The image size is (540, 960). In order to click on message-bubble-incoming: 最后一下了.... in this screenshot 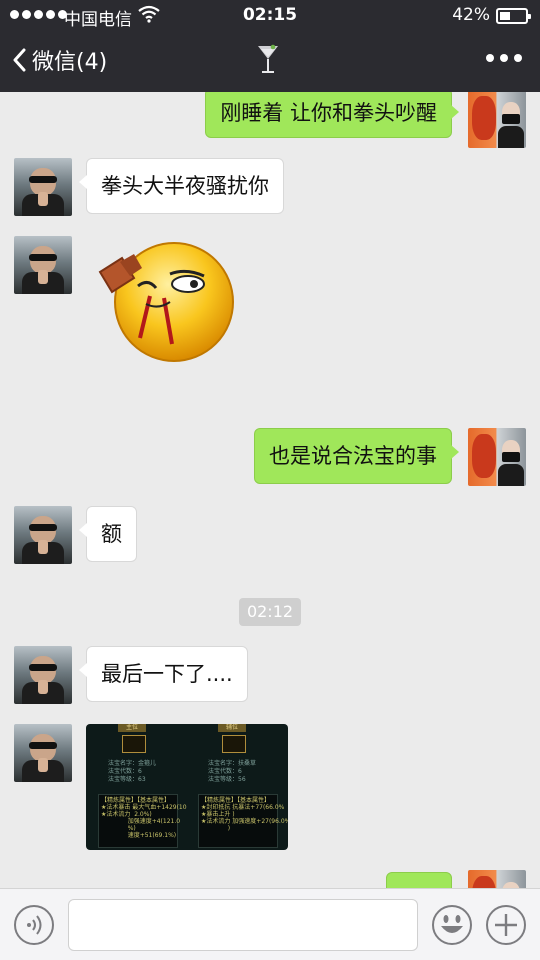, I will do `click(163, 674)`.